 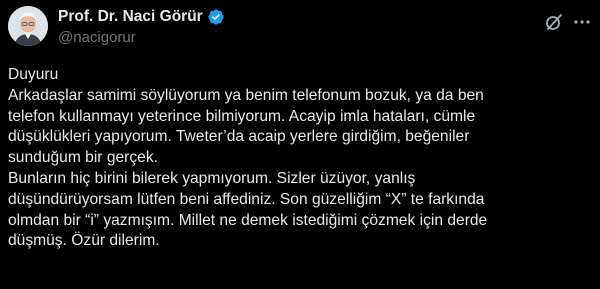 What do you see at coordinates (554, 22) in the screenshot?
I see `grok-icon` at bounding box center [554, 22].